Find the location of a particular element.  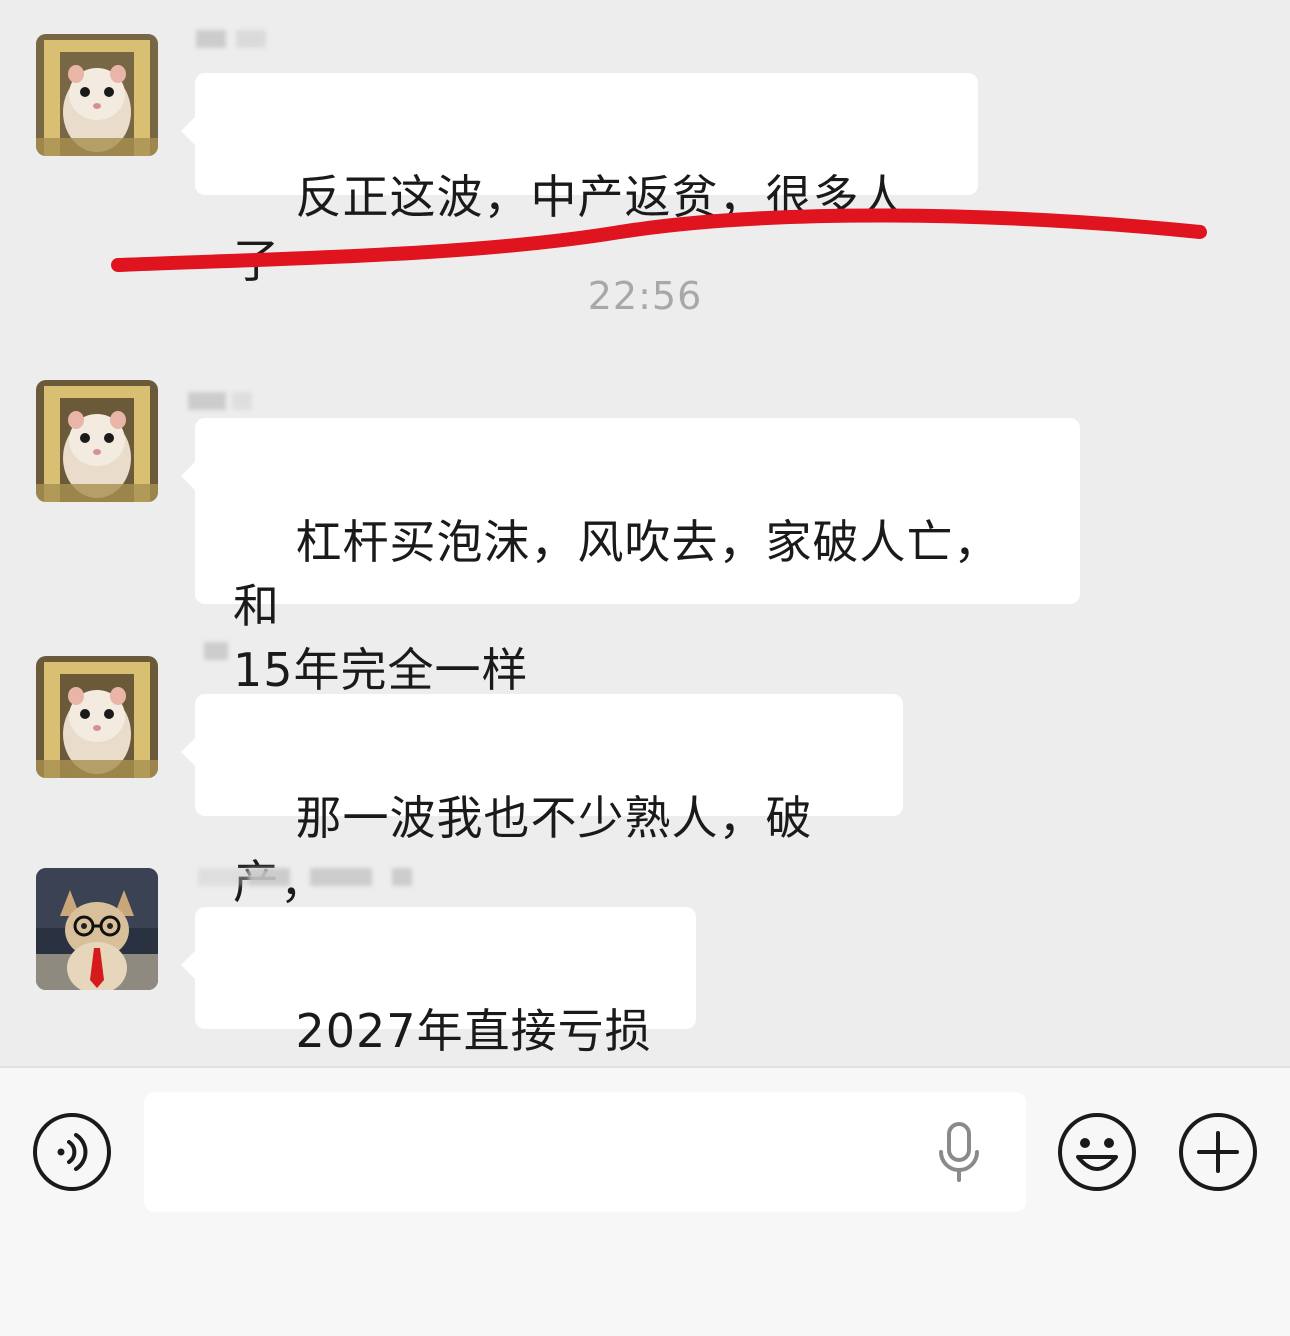

message-bubble: 那一波我也不少熟人，破产， is located at coordinates (542, 801).